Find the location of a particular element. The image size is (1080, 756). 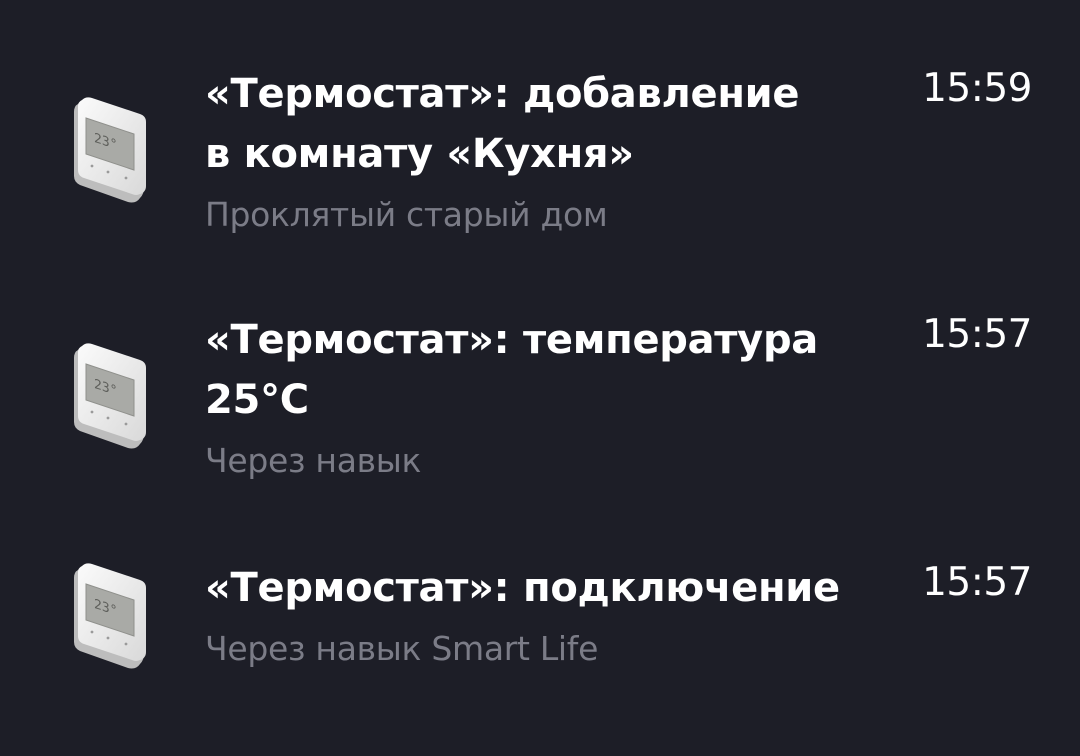

notification-subtitle: Через навык Smart Life is located at coordinates (402, 648).